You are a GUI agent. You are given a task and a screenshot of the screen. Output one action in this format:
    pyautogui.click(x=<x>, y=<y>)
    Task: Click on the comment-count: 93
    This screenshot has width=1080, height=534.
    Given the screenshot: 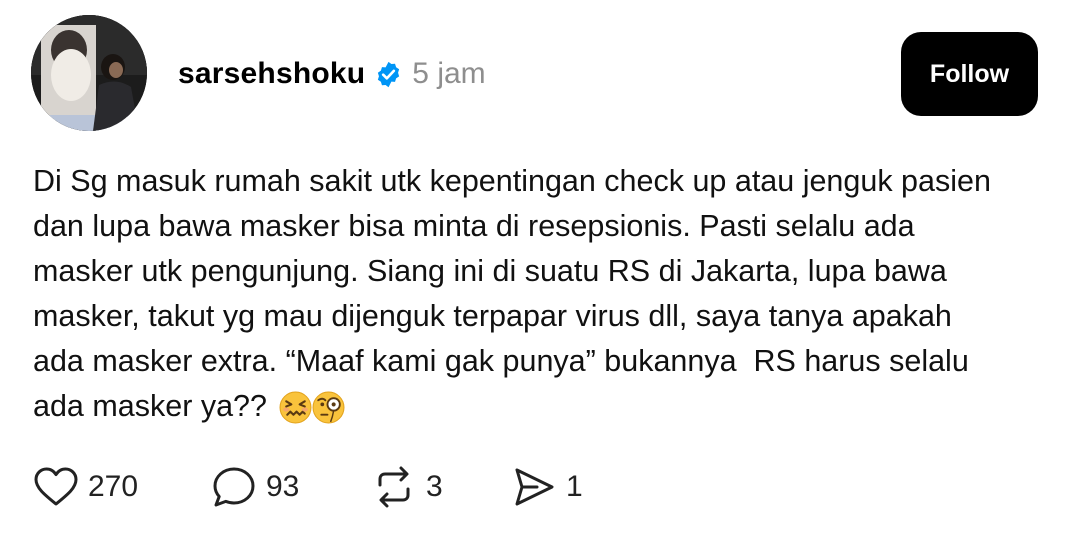 What is the action you would take?
    pyautogui.click(x=283, y=486)
    